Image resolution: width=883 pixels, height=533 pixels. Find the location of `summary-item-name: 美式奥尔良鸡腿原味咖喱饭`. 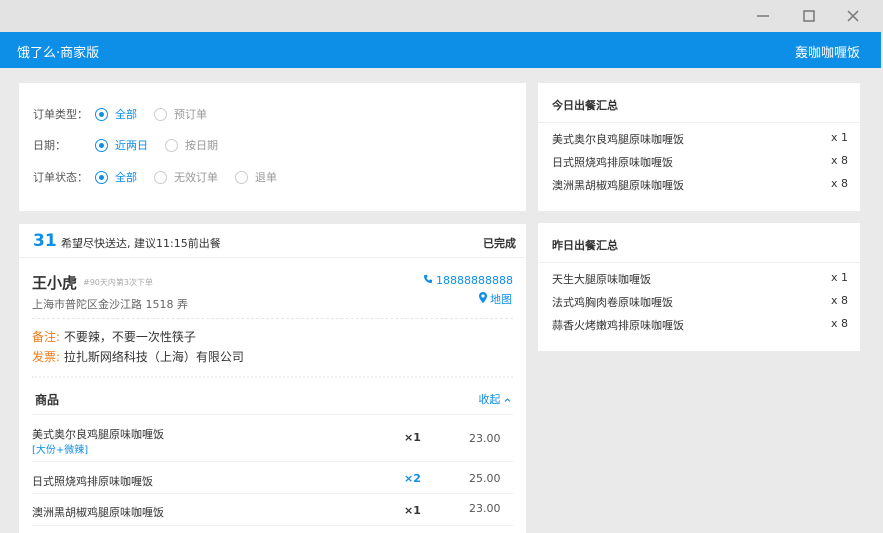

summary-item-name: 美式奥尔良鸡腿原味咖喱饭 is located at coordinates (618, 139).